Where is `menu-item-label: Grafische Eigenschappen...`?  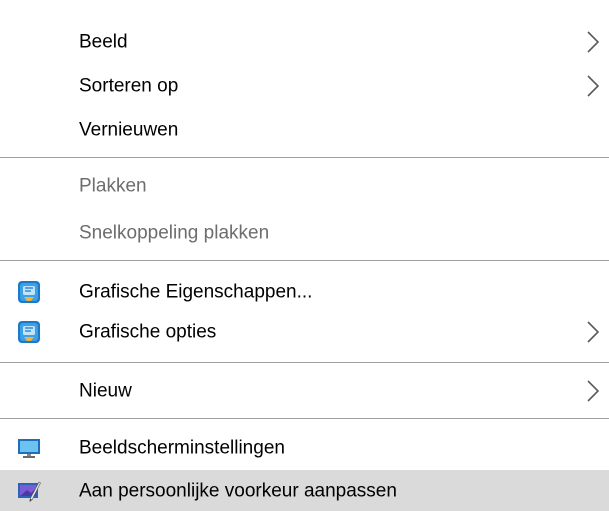 menu-item-label: Grafische Eigenschappen... is located at coordinates (196, 292).